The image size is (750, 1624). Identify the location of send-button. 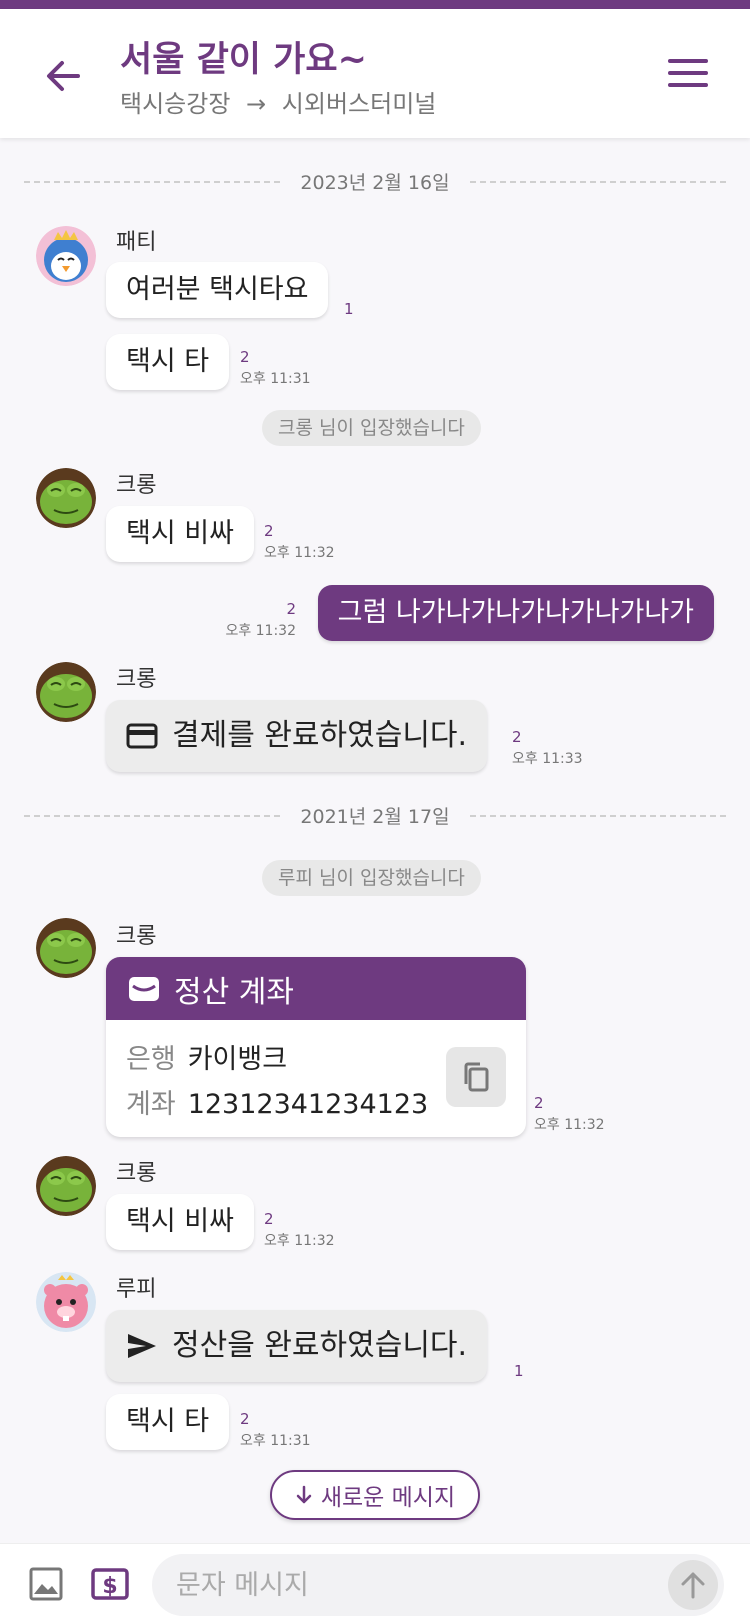
(693, 1585).